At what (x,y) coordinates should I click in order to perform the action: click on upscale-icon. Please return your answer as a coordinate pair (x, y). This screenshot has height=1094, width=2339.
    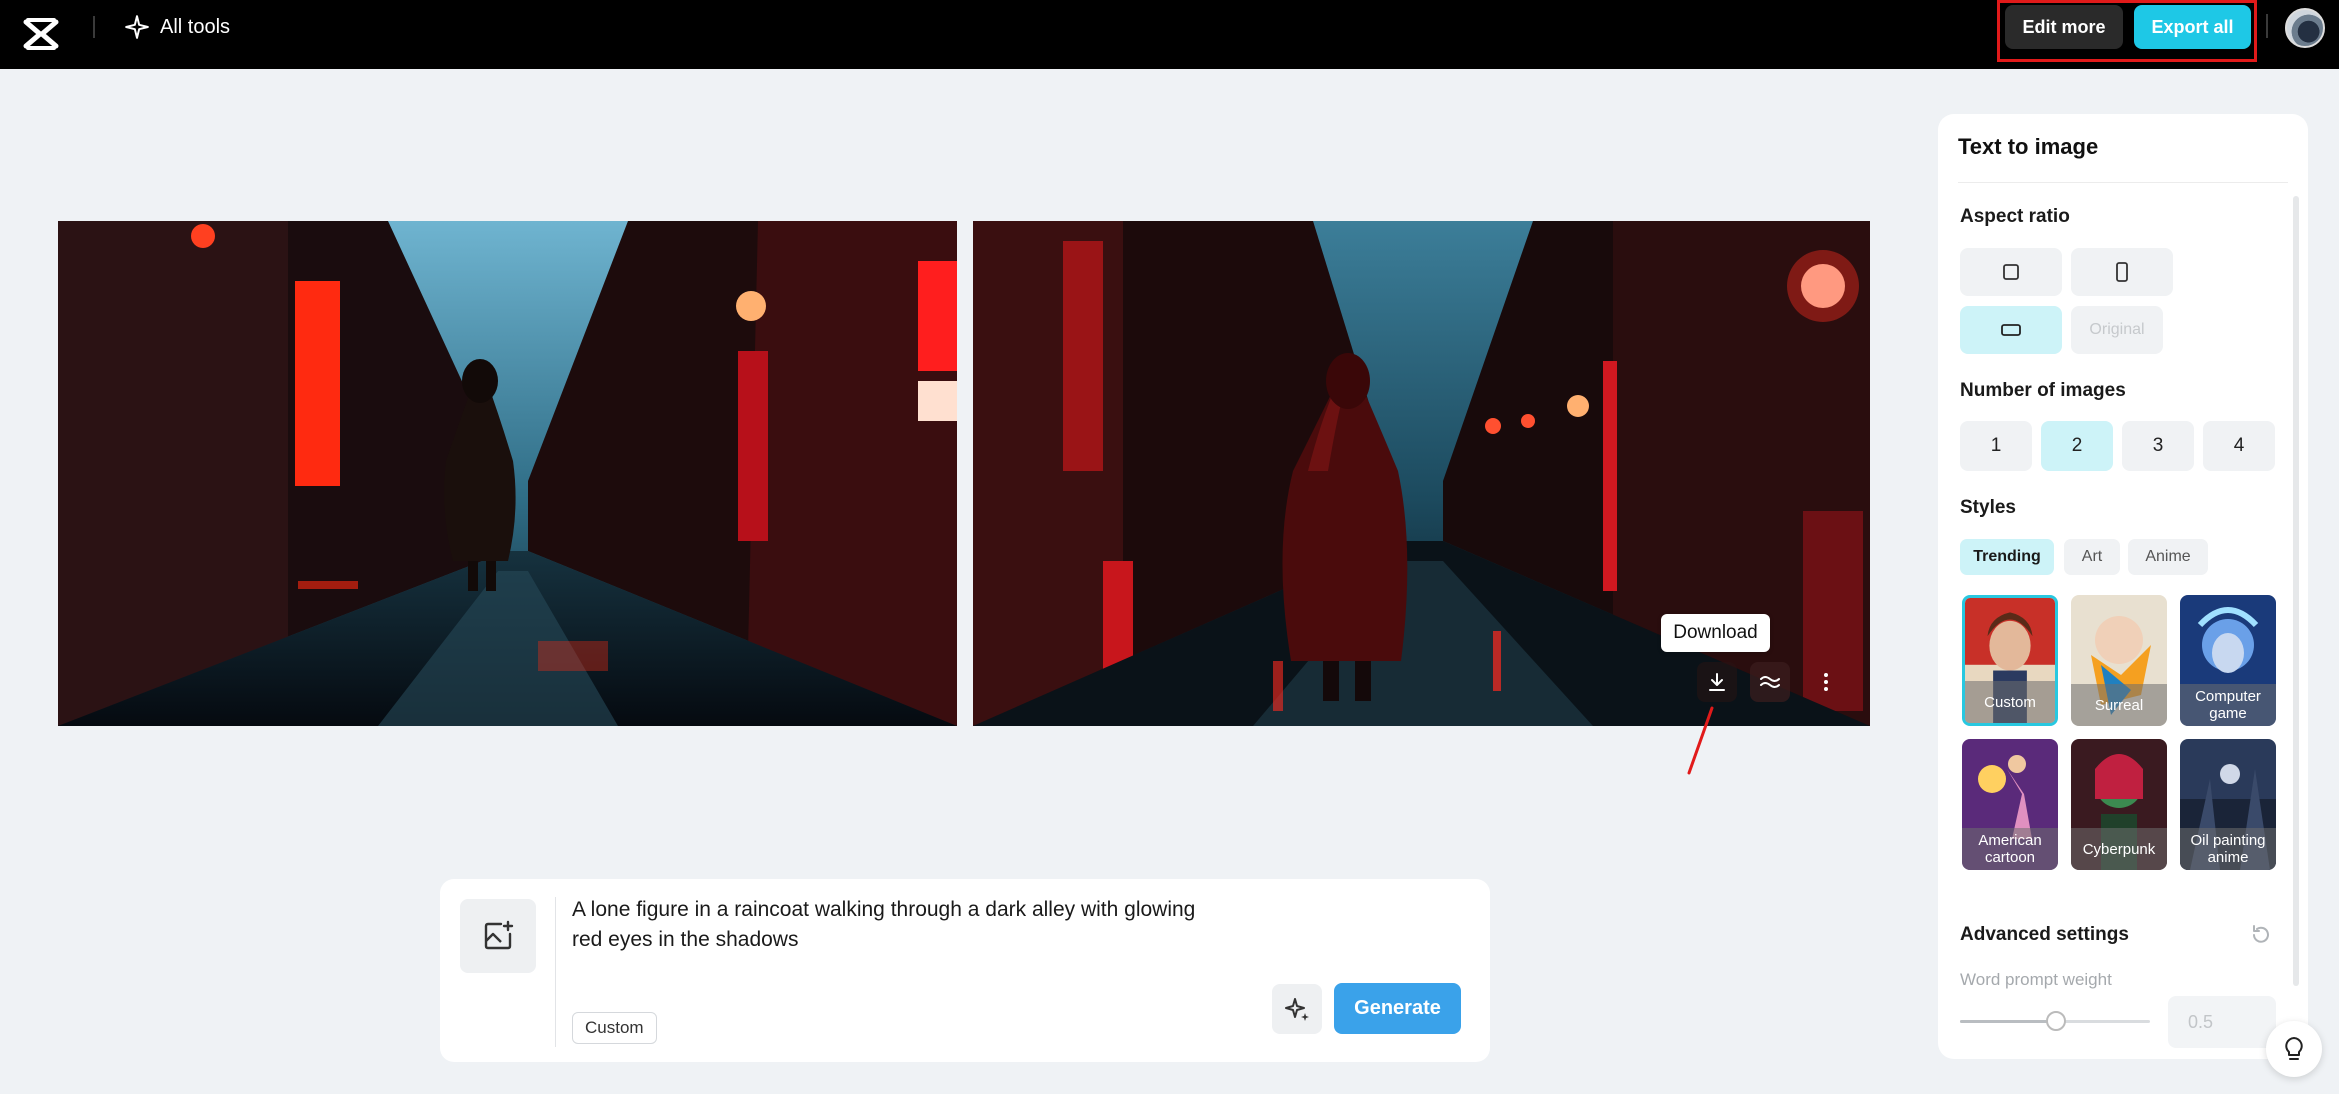
    Looking at the image, I should click on (1770, 682).